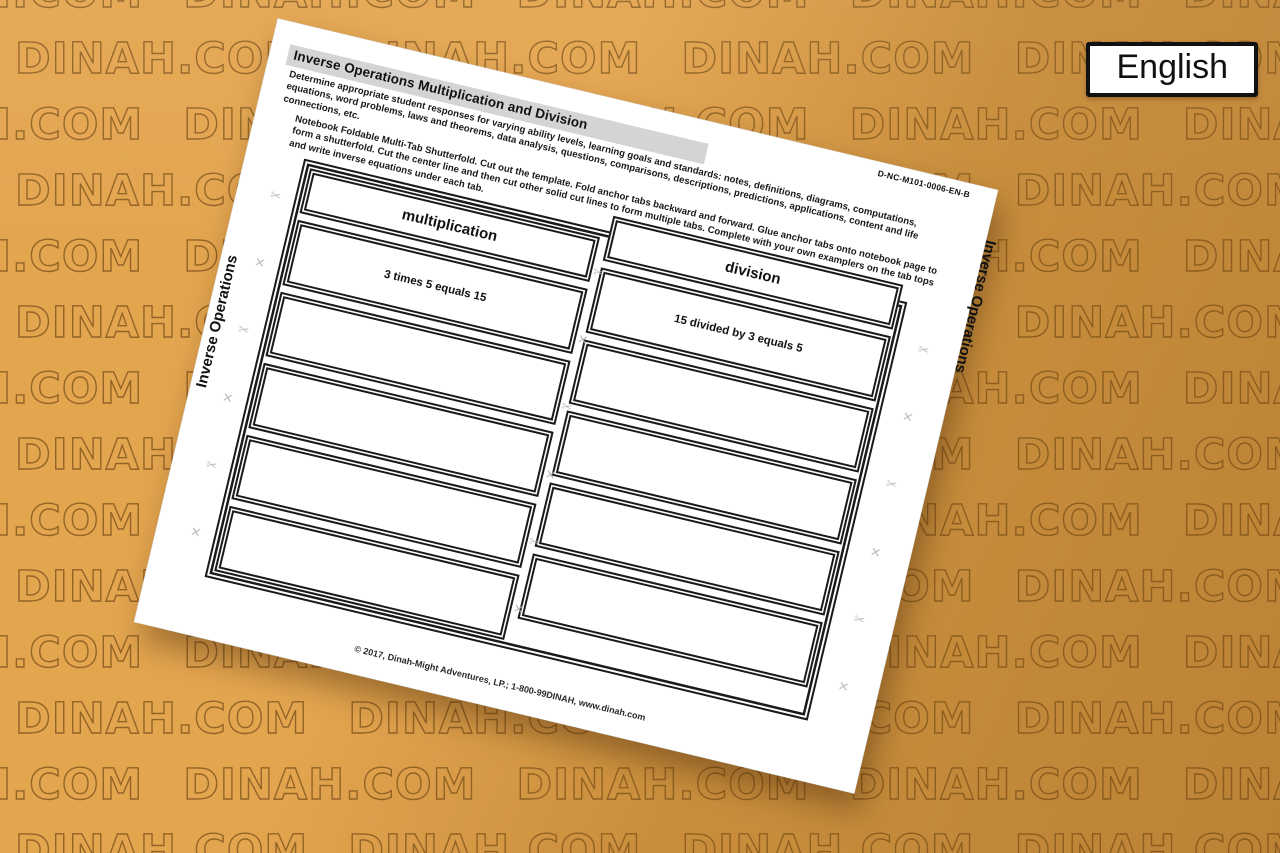  Describe the element at coordinates (1172, 69) in the screenshot. I see `language-badge: English` at that location.